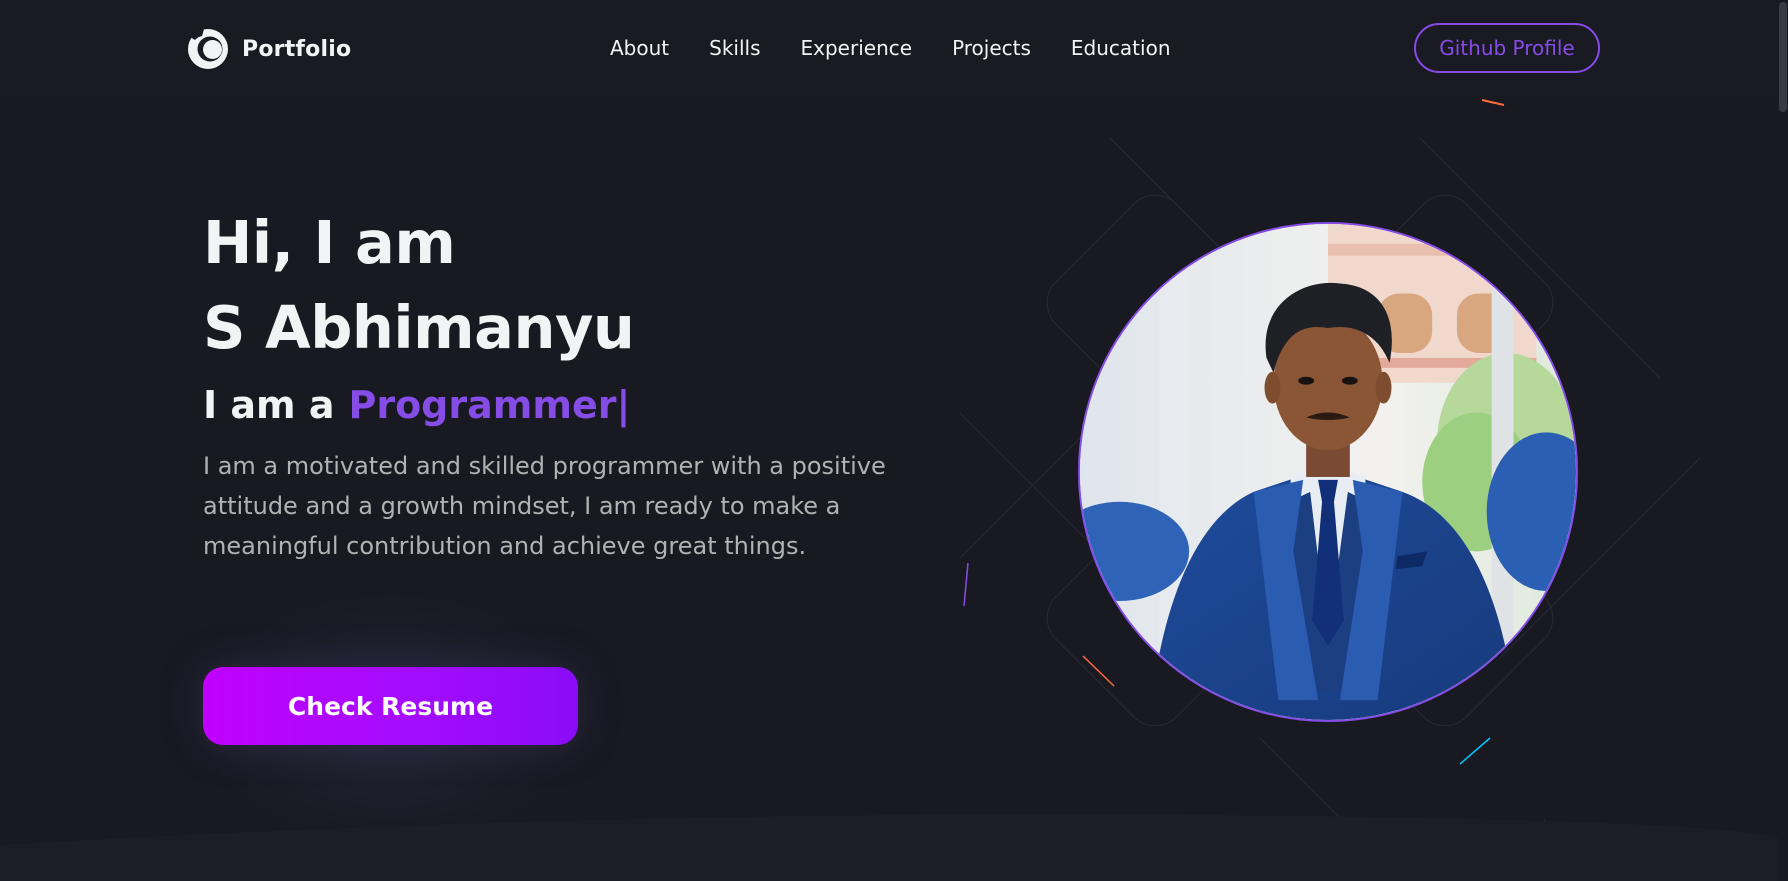  I want to click on logo-link: Portfolio, so click(268, 49).